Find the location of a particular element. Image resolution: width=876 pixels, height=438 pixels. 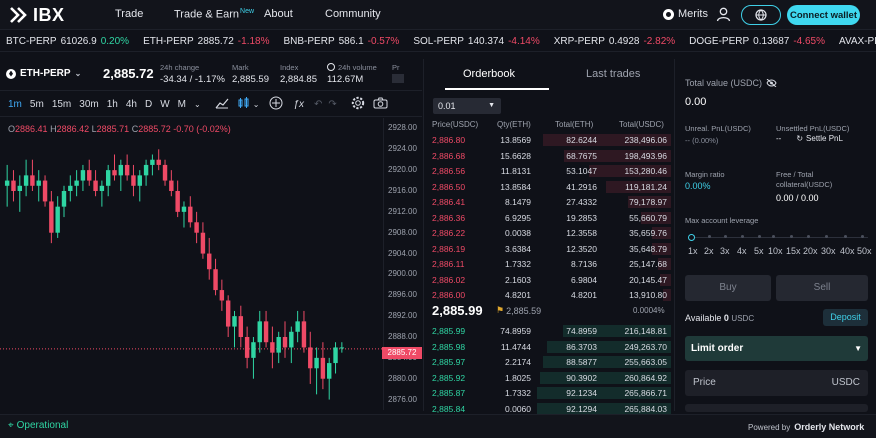

ask-row: 2,886.56 11.8131 53.1047 153,280.46 is located at coordinates (549, 171).